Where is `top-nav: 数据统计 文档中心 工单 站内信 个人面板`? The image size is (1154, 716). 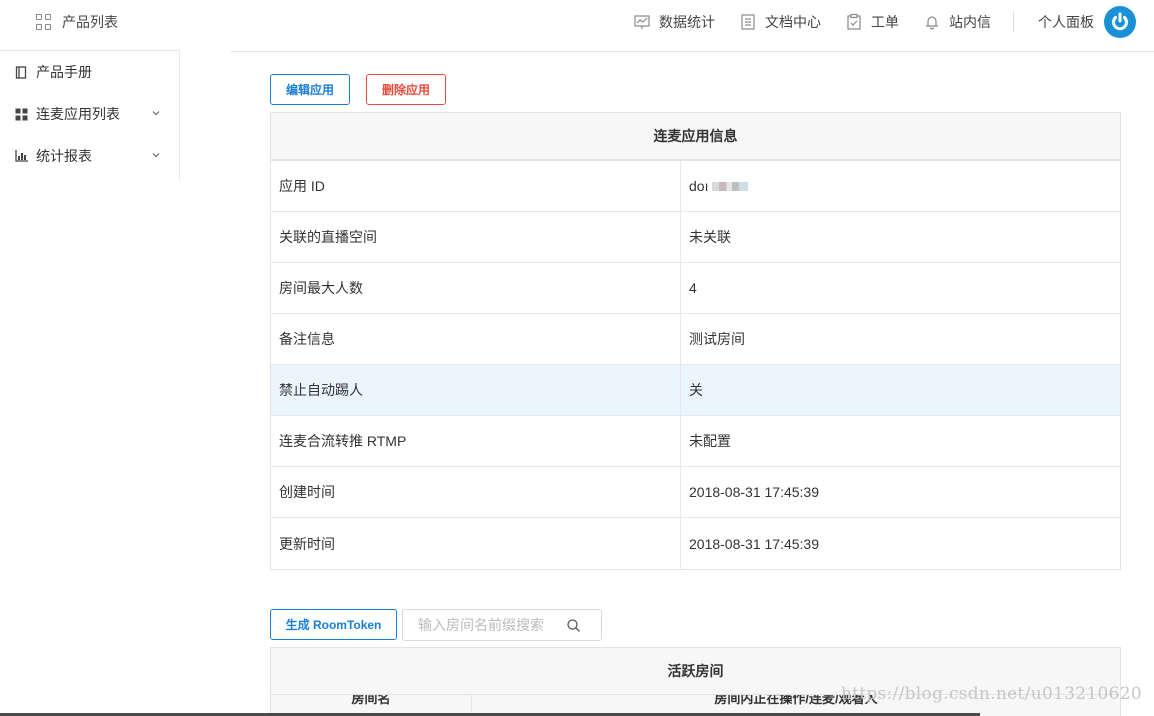 top-nav: 数据统计 文档中心 工单 站内信 个人面板 is located at coordinates (872, 22).